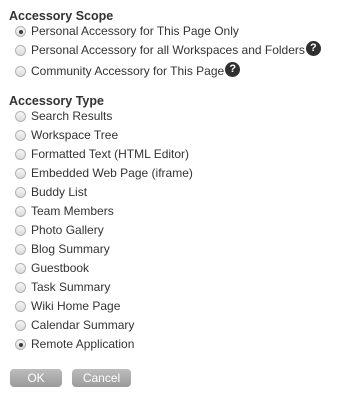 This screenshot has height=395, width=359. What do you see at coordinates (76, 306) in the screenshot?
I see `type-option-label: Wiki Home Page` at bounding box center [76, 306].